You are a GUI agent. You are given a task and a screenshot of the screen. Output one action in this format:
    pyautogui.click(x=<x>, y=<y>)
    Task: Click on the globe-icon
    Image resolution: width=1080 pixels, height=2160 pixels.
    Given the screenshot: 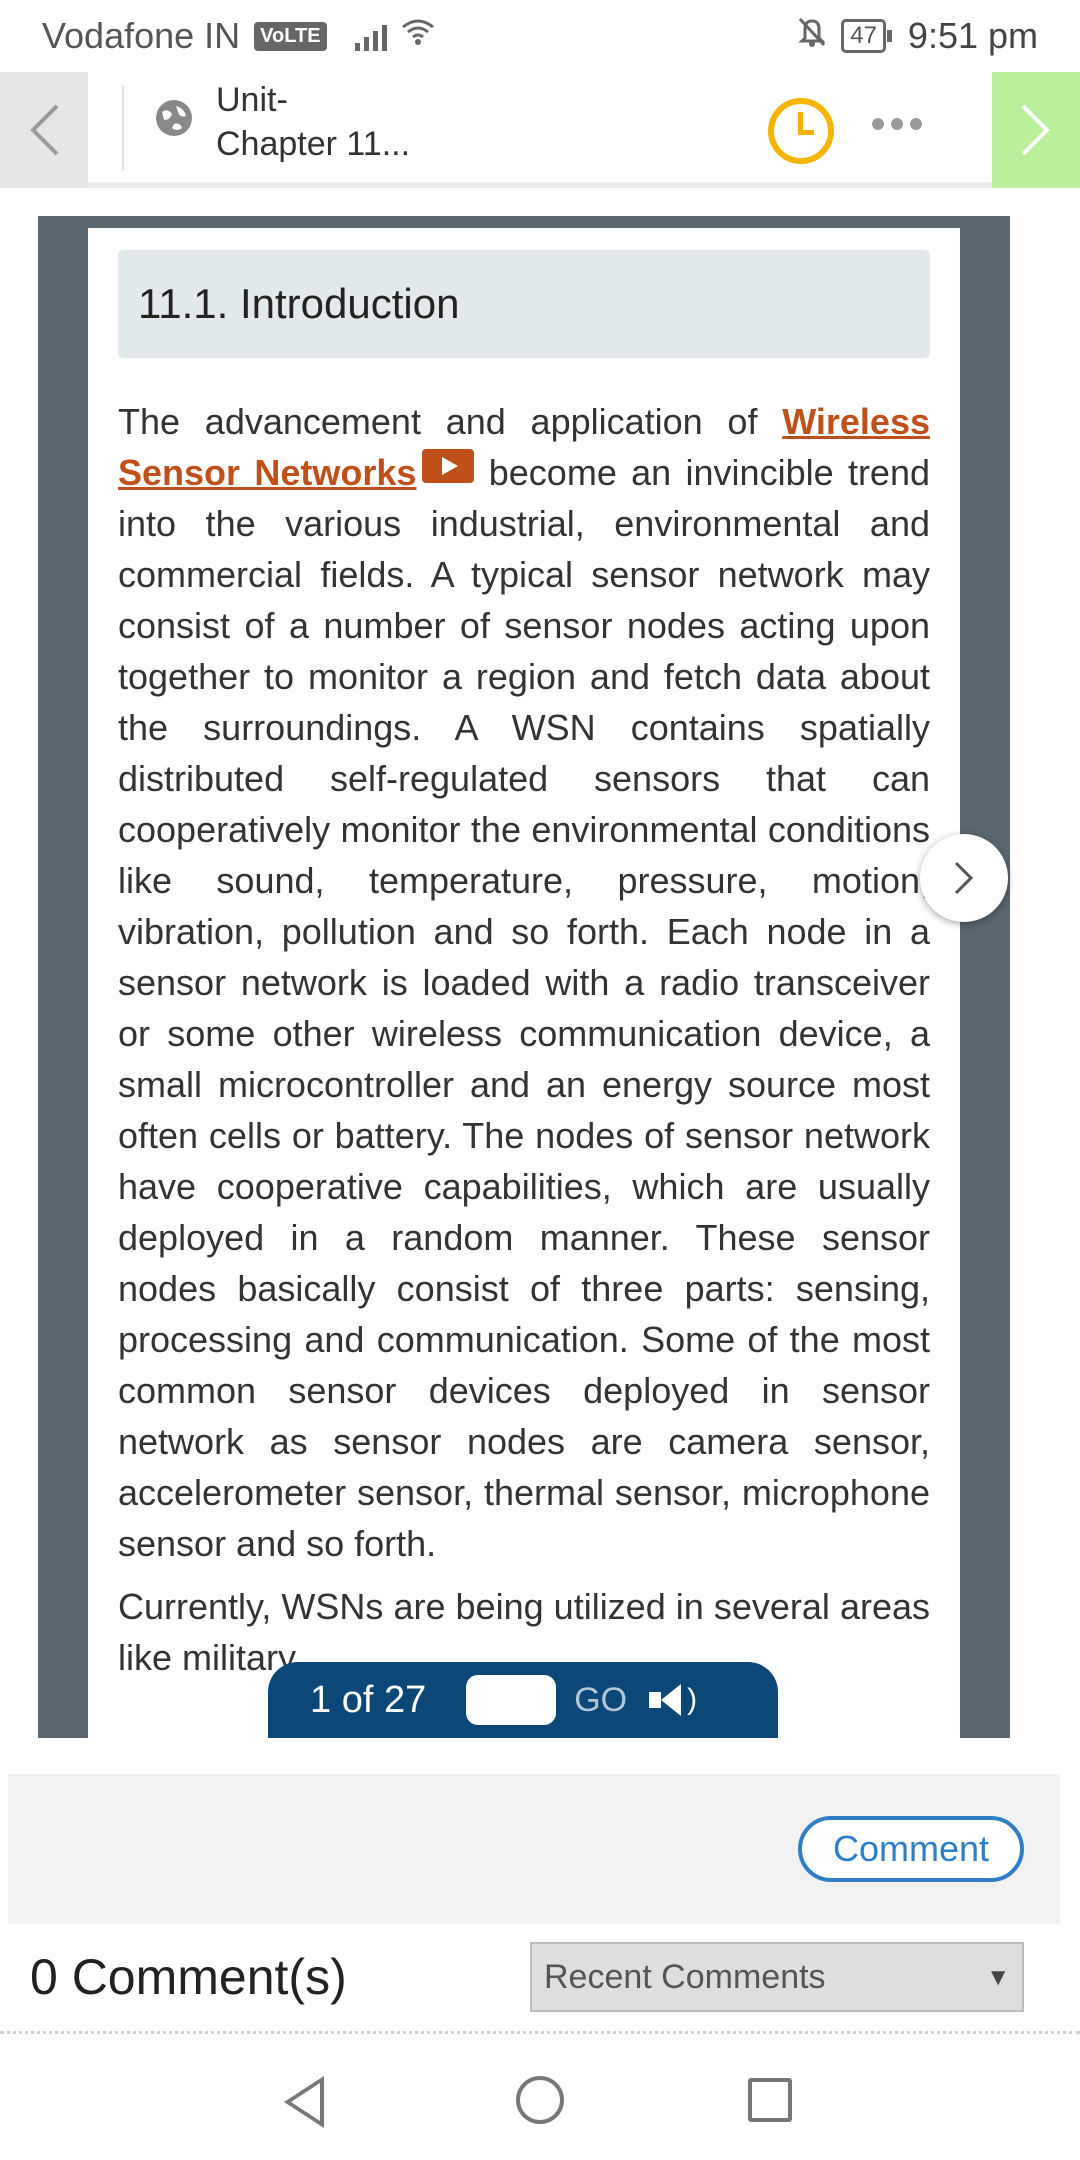 What is the action you would take?
    pyautogui.click(x=174, y=118)
    